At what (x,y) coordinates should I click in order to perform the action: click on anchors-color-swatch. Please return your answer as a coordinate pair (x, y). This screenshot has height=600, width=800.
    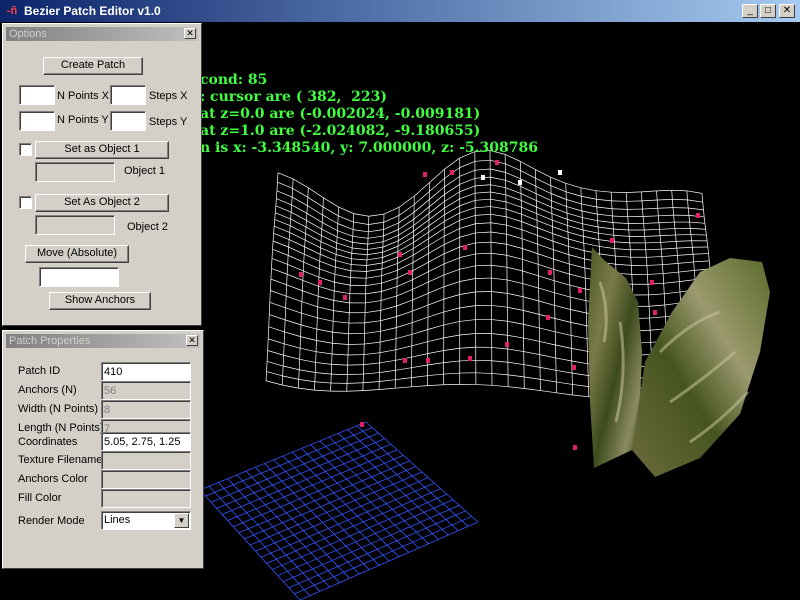
    Looking at the image, I should click on (146, 479).